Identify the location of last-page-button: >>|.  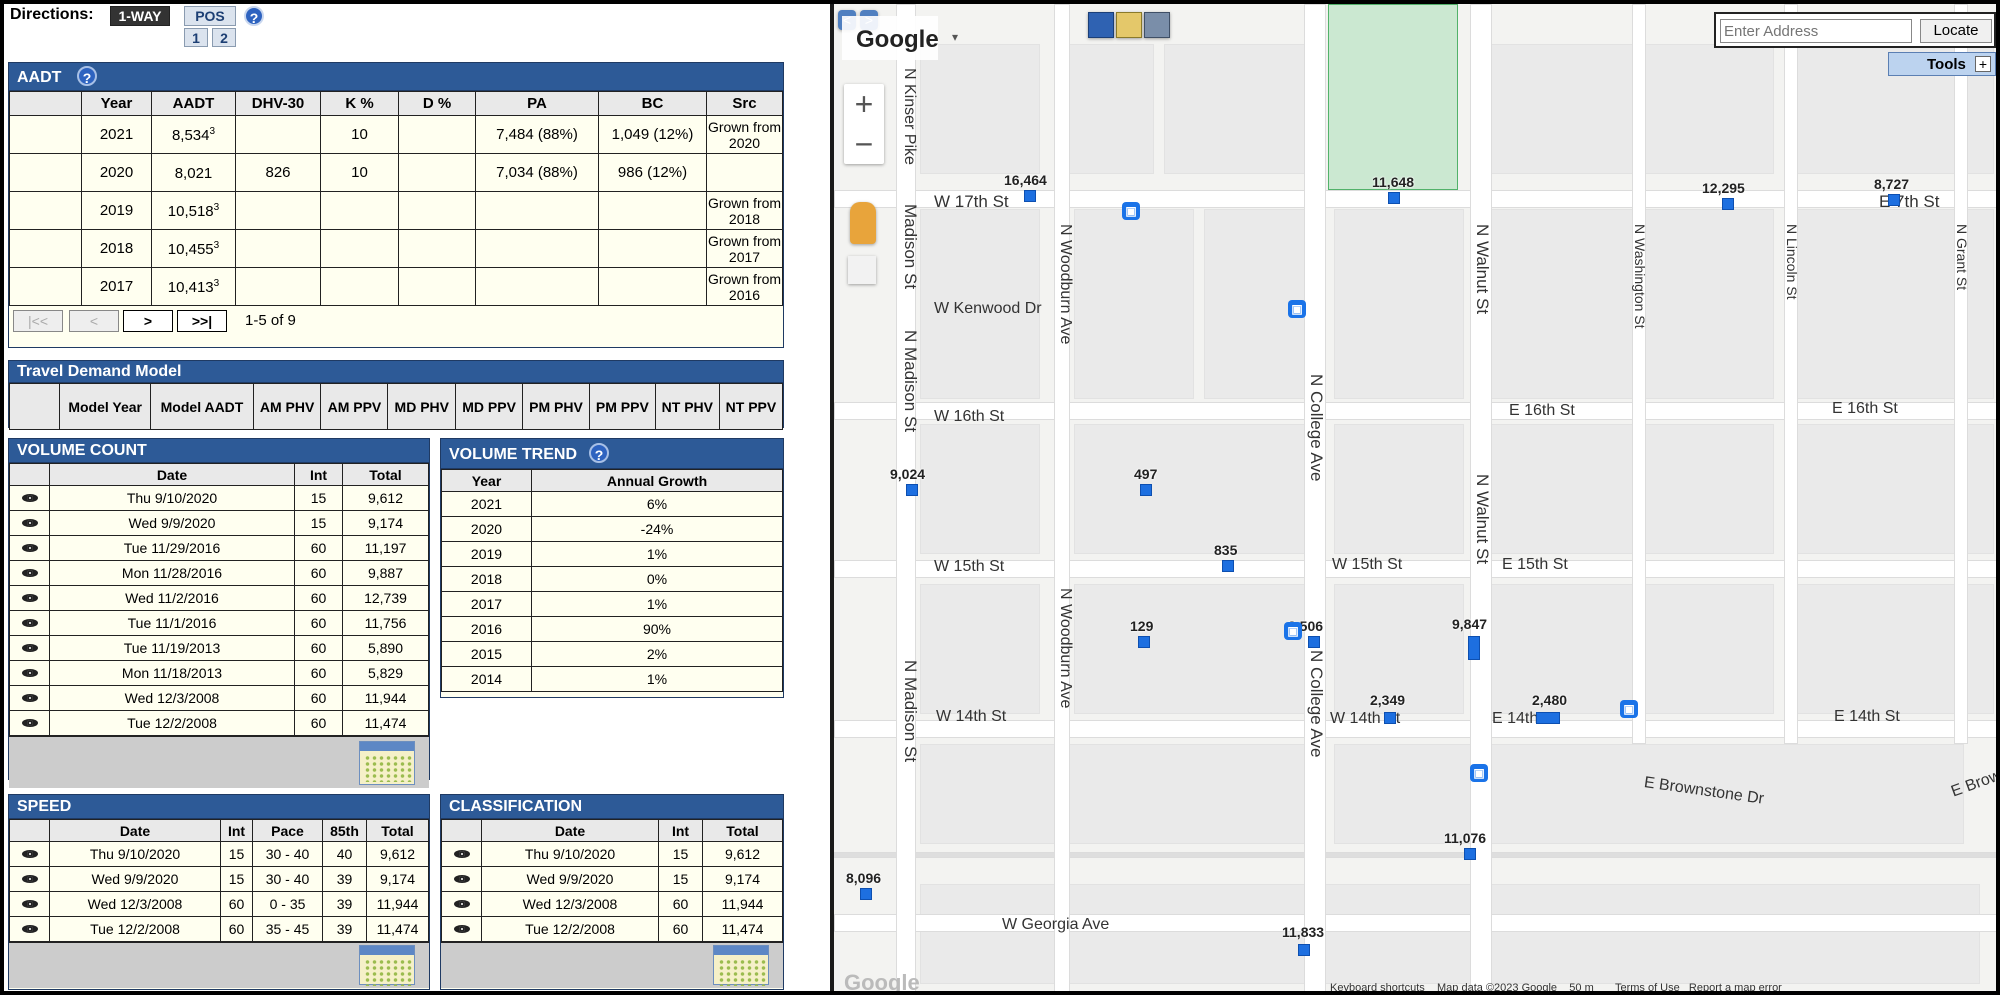
(202, 321).